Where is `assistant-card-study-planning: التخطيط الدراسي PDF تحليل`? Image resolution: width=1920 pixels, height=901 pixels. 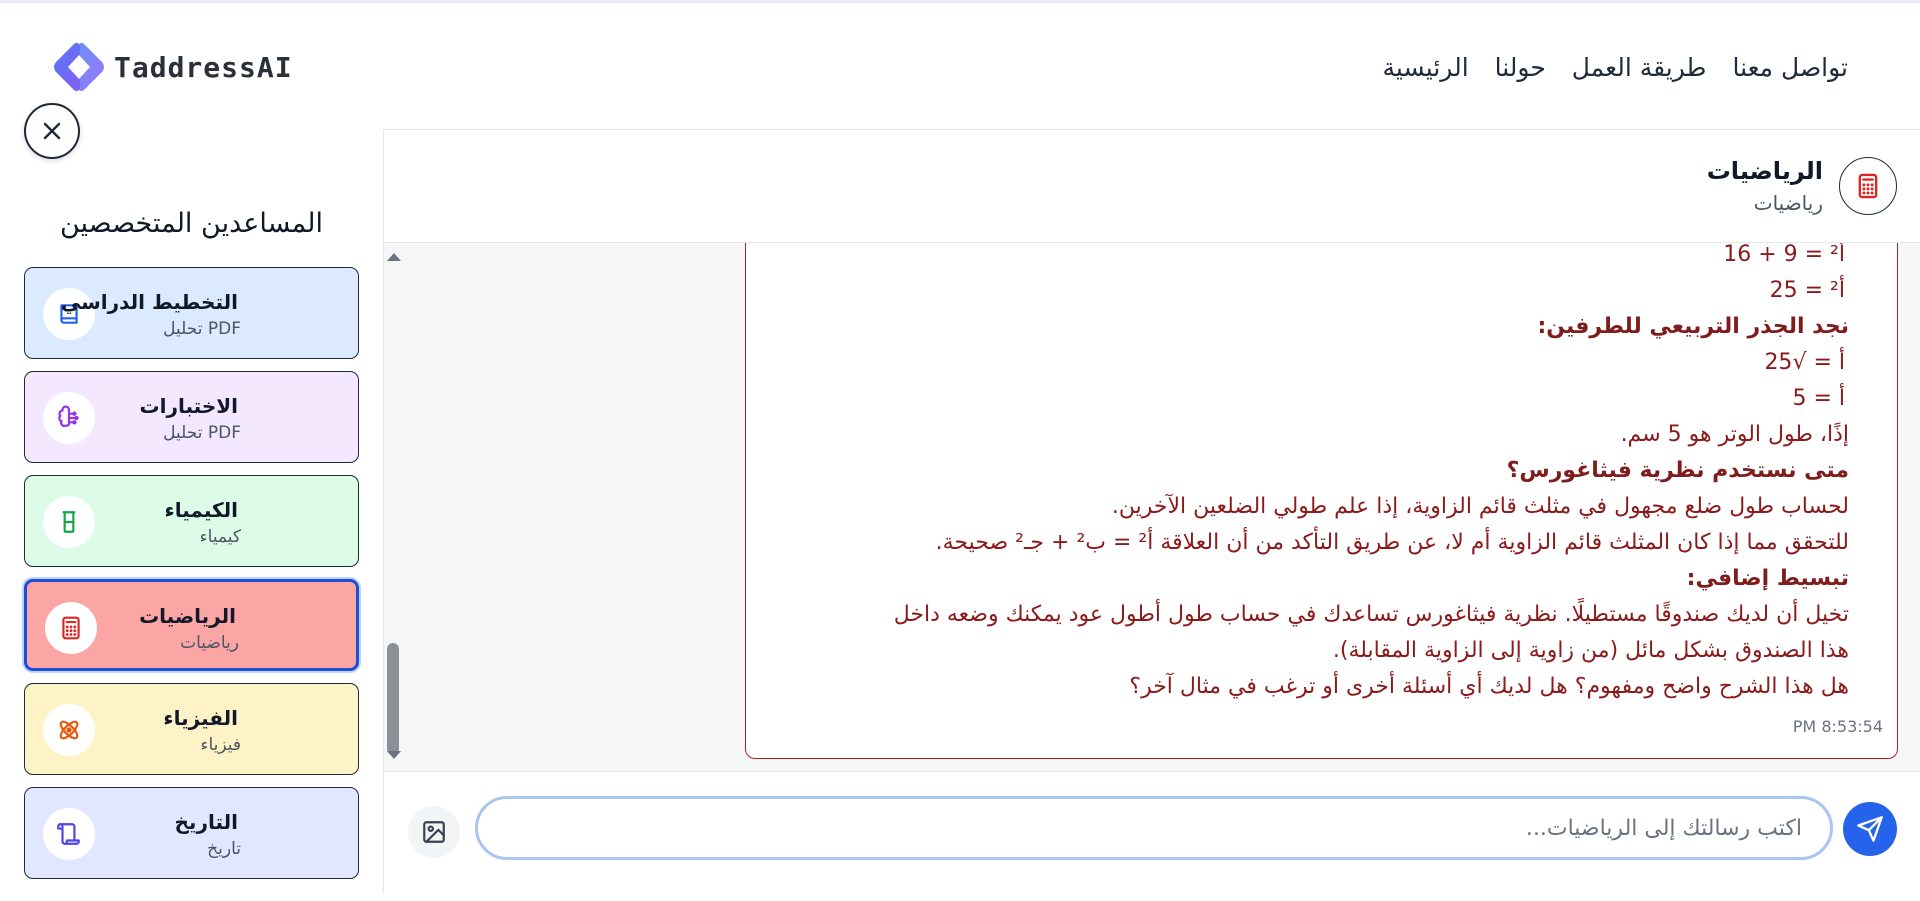 assistant-card-study-planning: التخطيط الدراسي PDF تحليل is located at coordinates (191, 313).